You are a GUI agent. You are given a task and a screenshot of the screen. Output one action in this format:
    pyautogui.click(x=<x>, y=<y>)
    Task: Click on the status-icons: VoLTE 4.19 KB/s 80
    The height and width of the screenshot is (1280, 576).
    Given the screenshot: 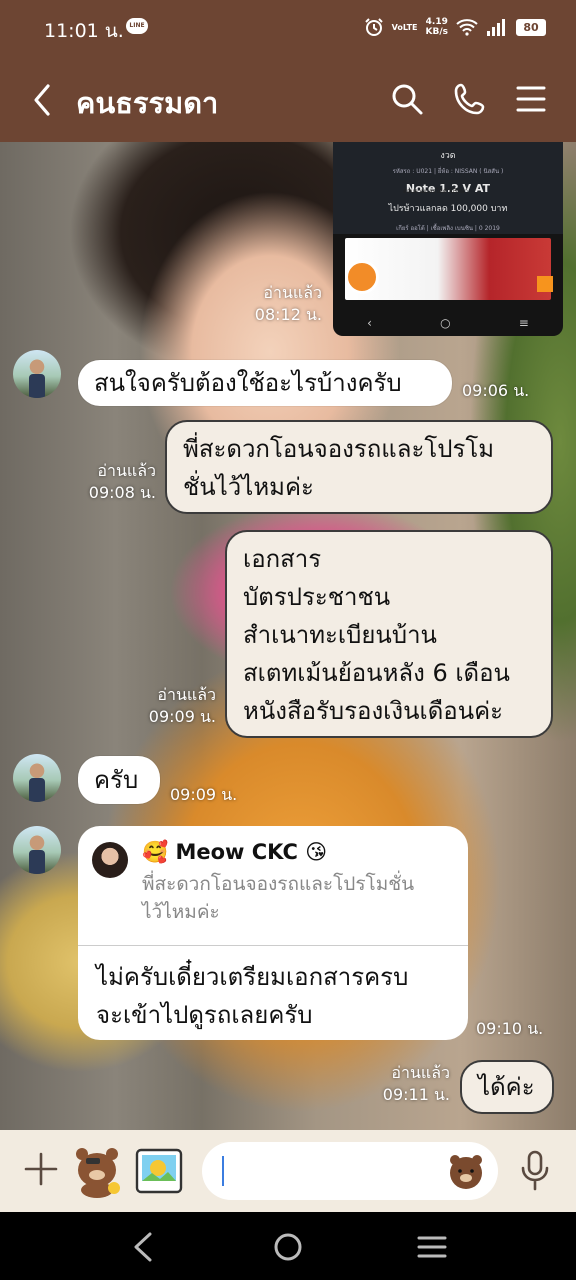 What is the action you would take?
    pyautogui.click(x=455, y=27)
    